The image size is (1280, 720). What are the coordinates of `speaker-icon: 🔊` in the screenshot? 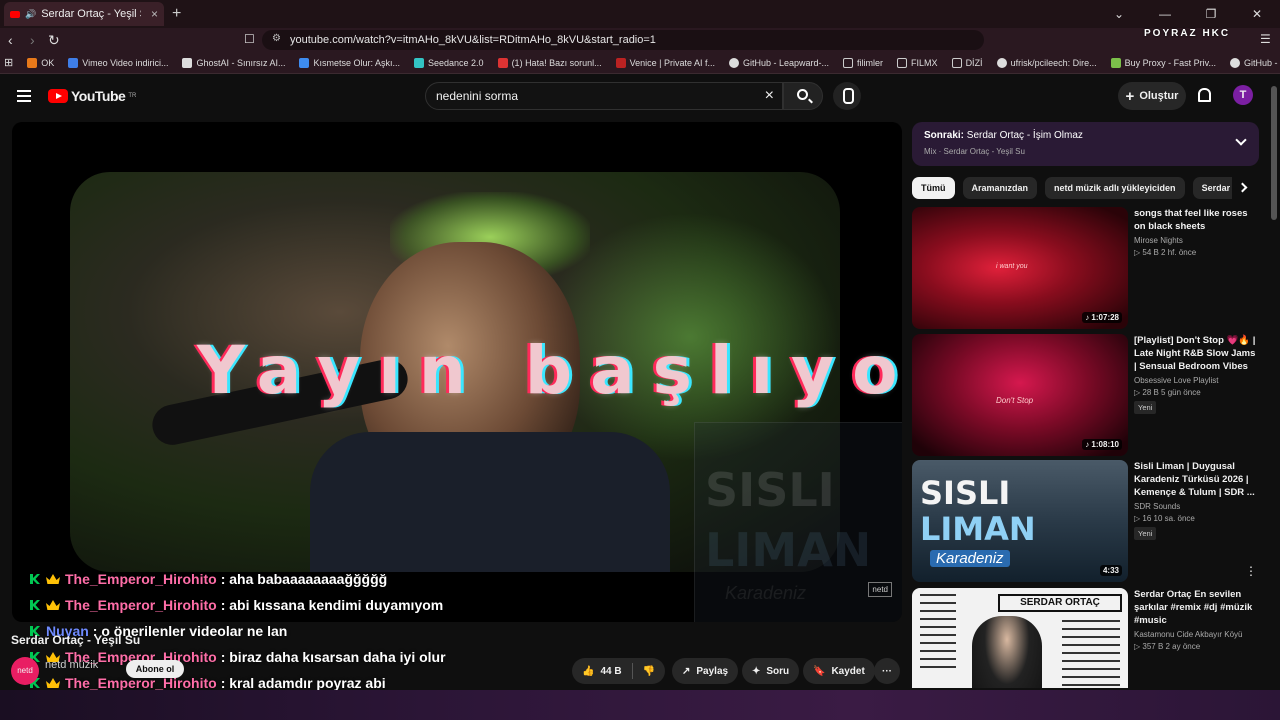 It's located at (31, 13).